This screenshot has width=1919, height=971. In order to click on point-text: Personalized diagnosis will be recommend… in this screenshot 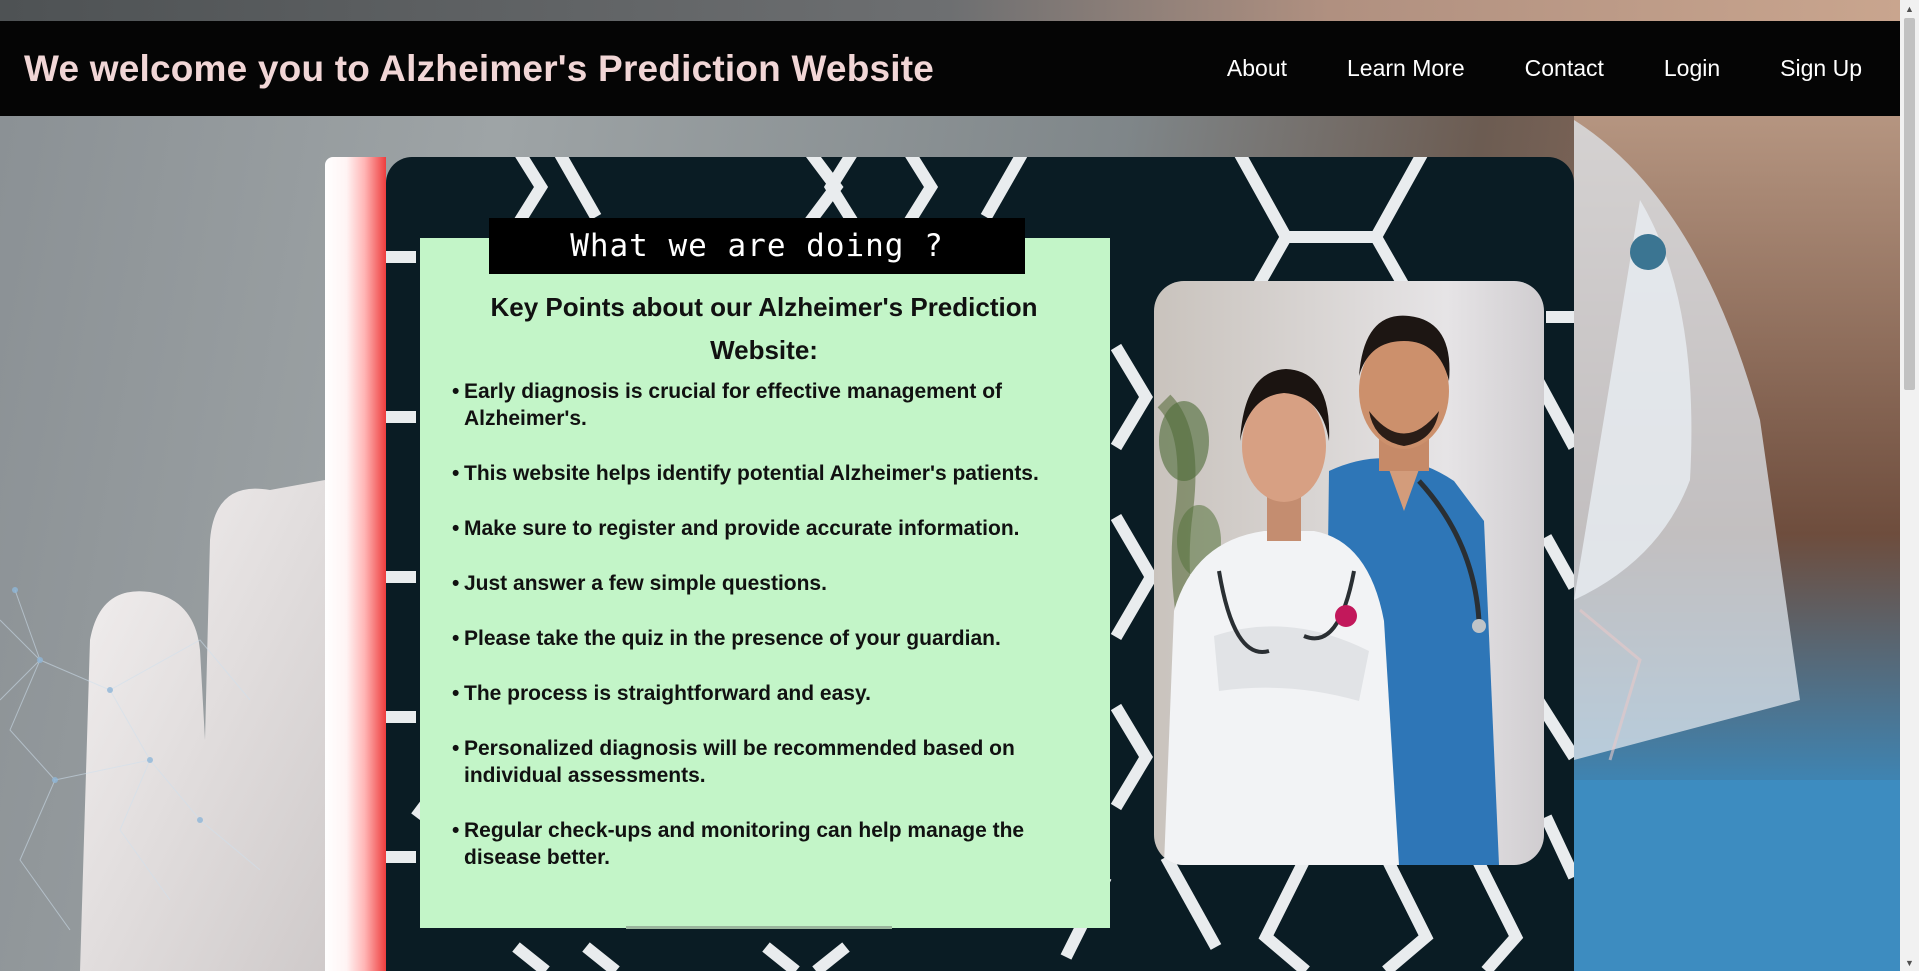, I will do `click(739, 762)`.